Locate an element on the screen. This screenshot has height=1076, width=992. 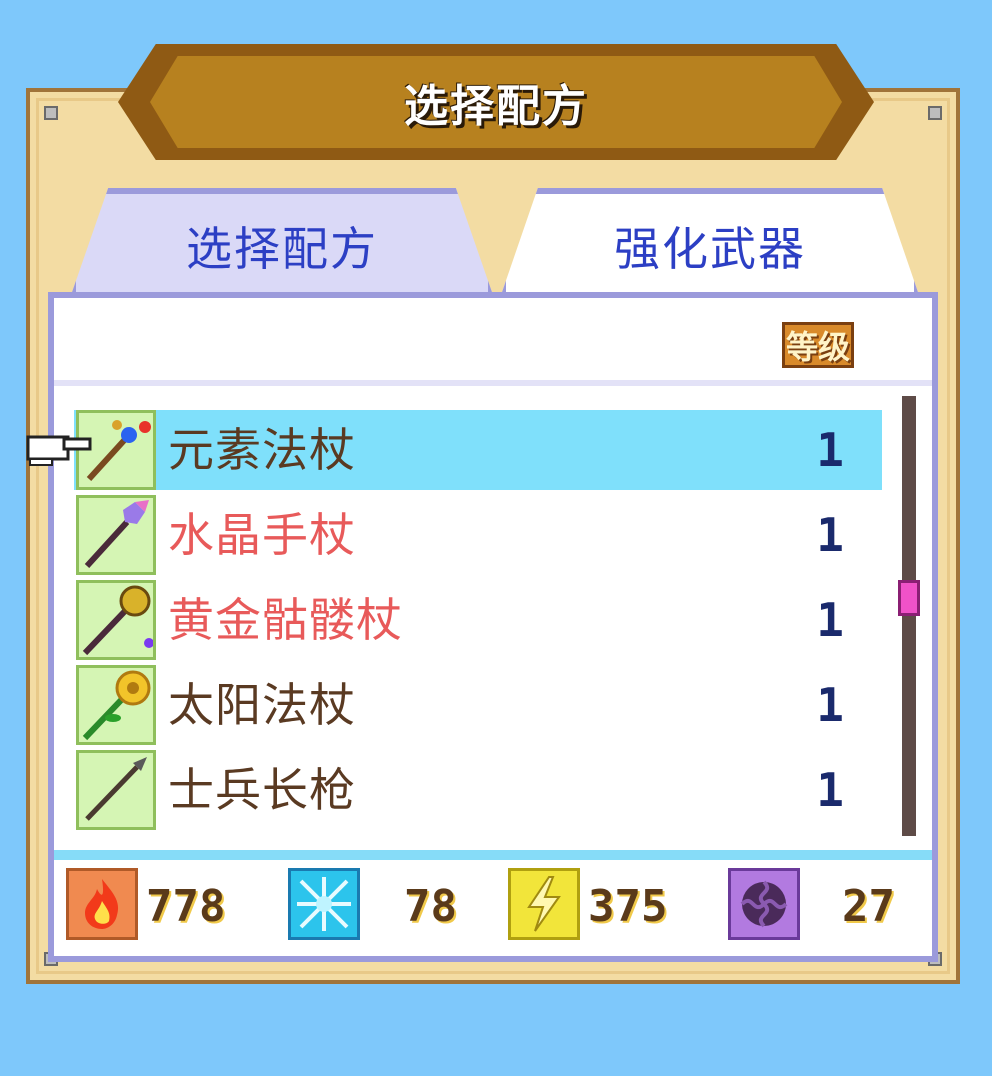
tab-upgrade-weapon: 强化武器 is located at coordinates (710, 243).